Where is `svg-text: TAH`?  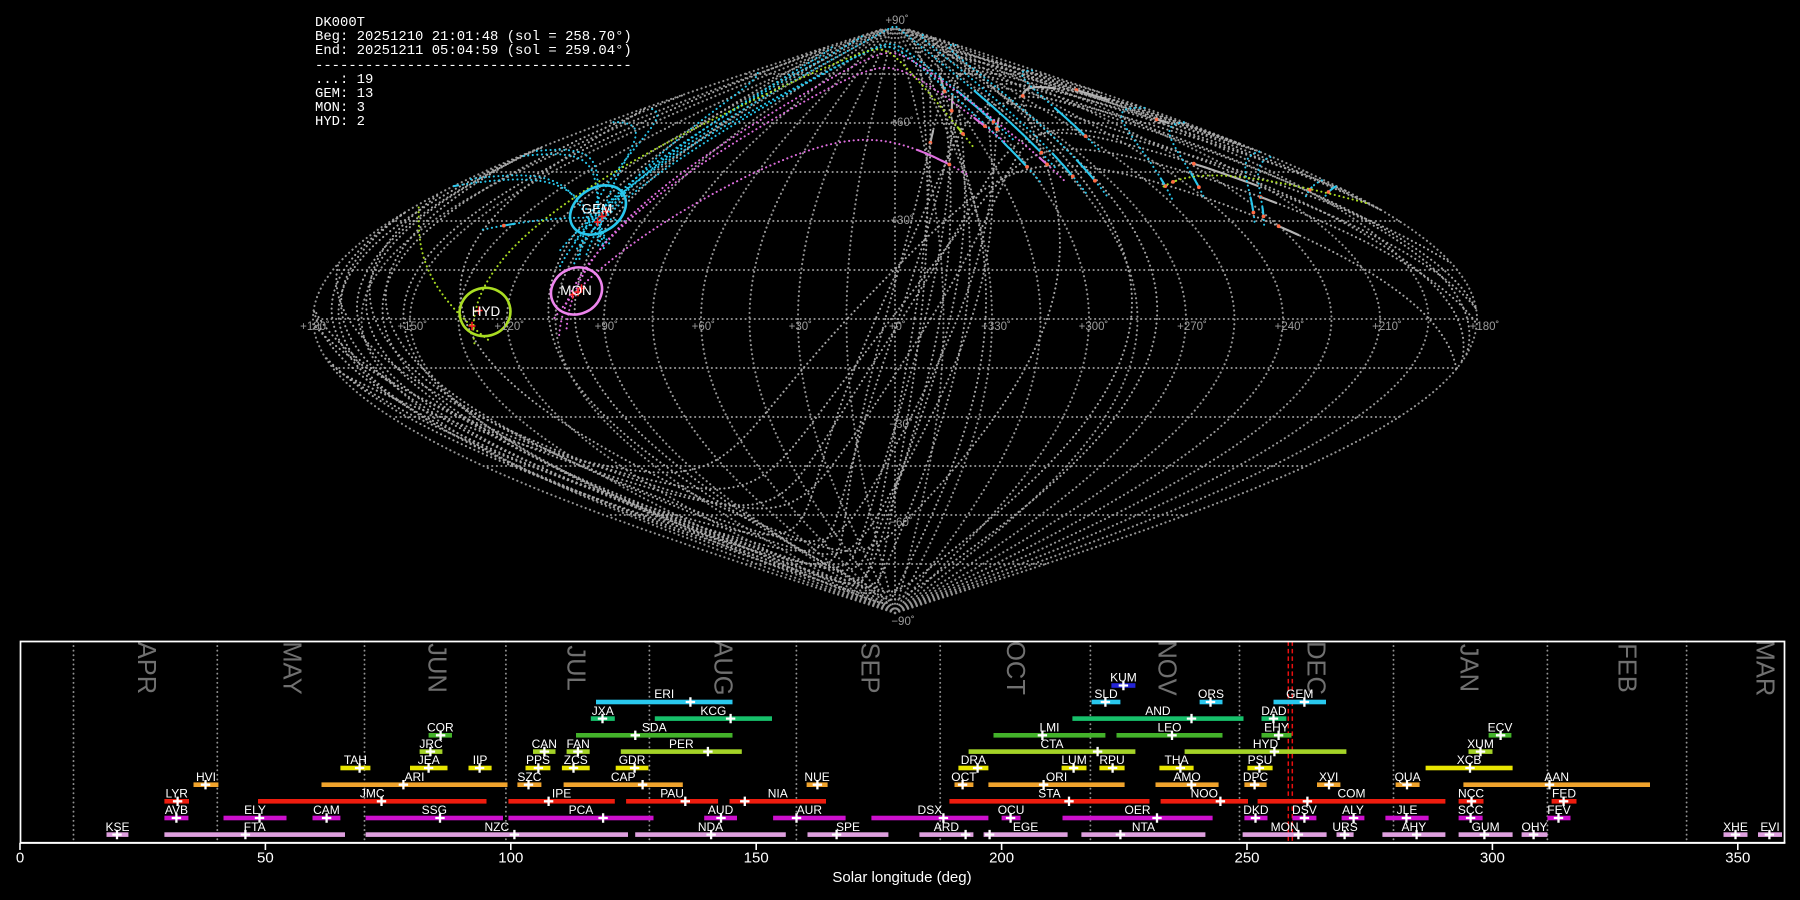
svg-text: TAH is located at coordinates (355, 760).